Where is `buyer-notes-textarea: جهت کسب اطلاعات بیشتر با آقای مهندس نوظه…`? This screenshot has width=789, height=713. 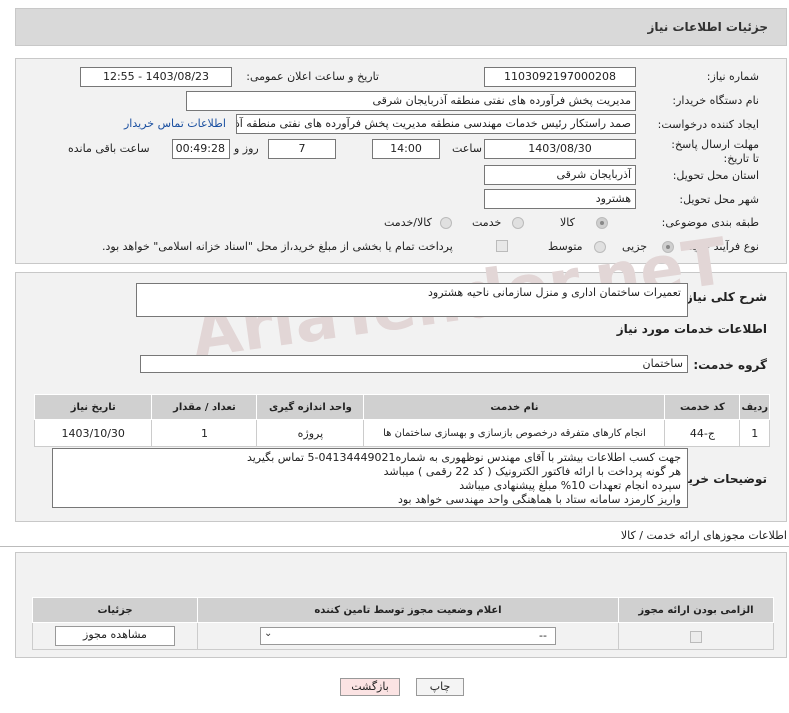
buyer-notes-textarea: جهت کسب اطلاعات بیشتر با آقای مهندس نوظه… is located at coordinates (370, 478).